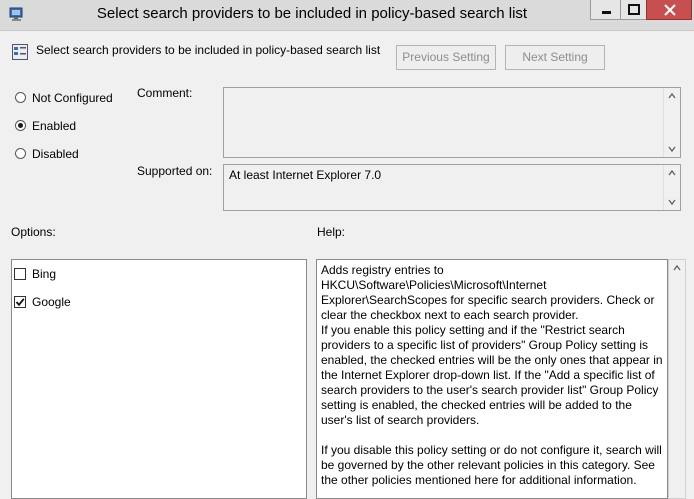 Image resolution: width=694 pixels, height=499 pixels. Describe the element at coordinates (555, 57) in the screenshot. I see `next-setting-button: Next Setting` at that location.